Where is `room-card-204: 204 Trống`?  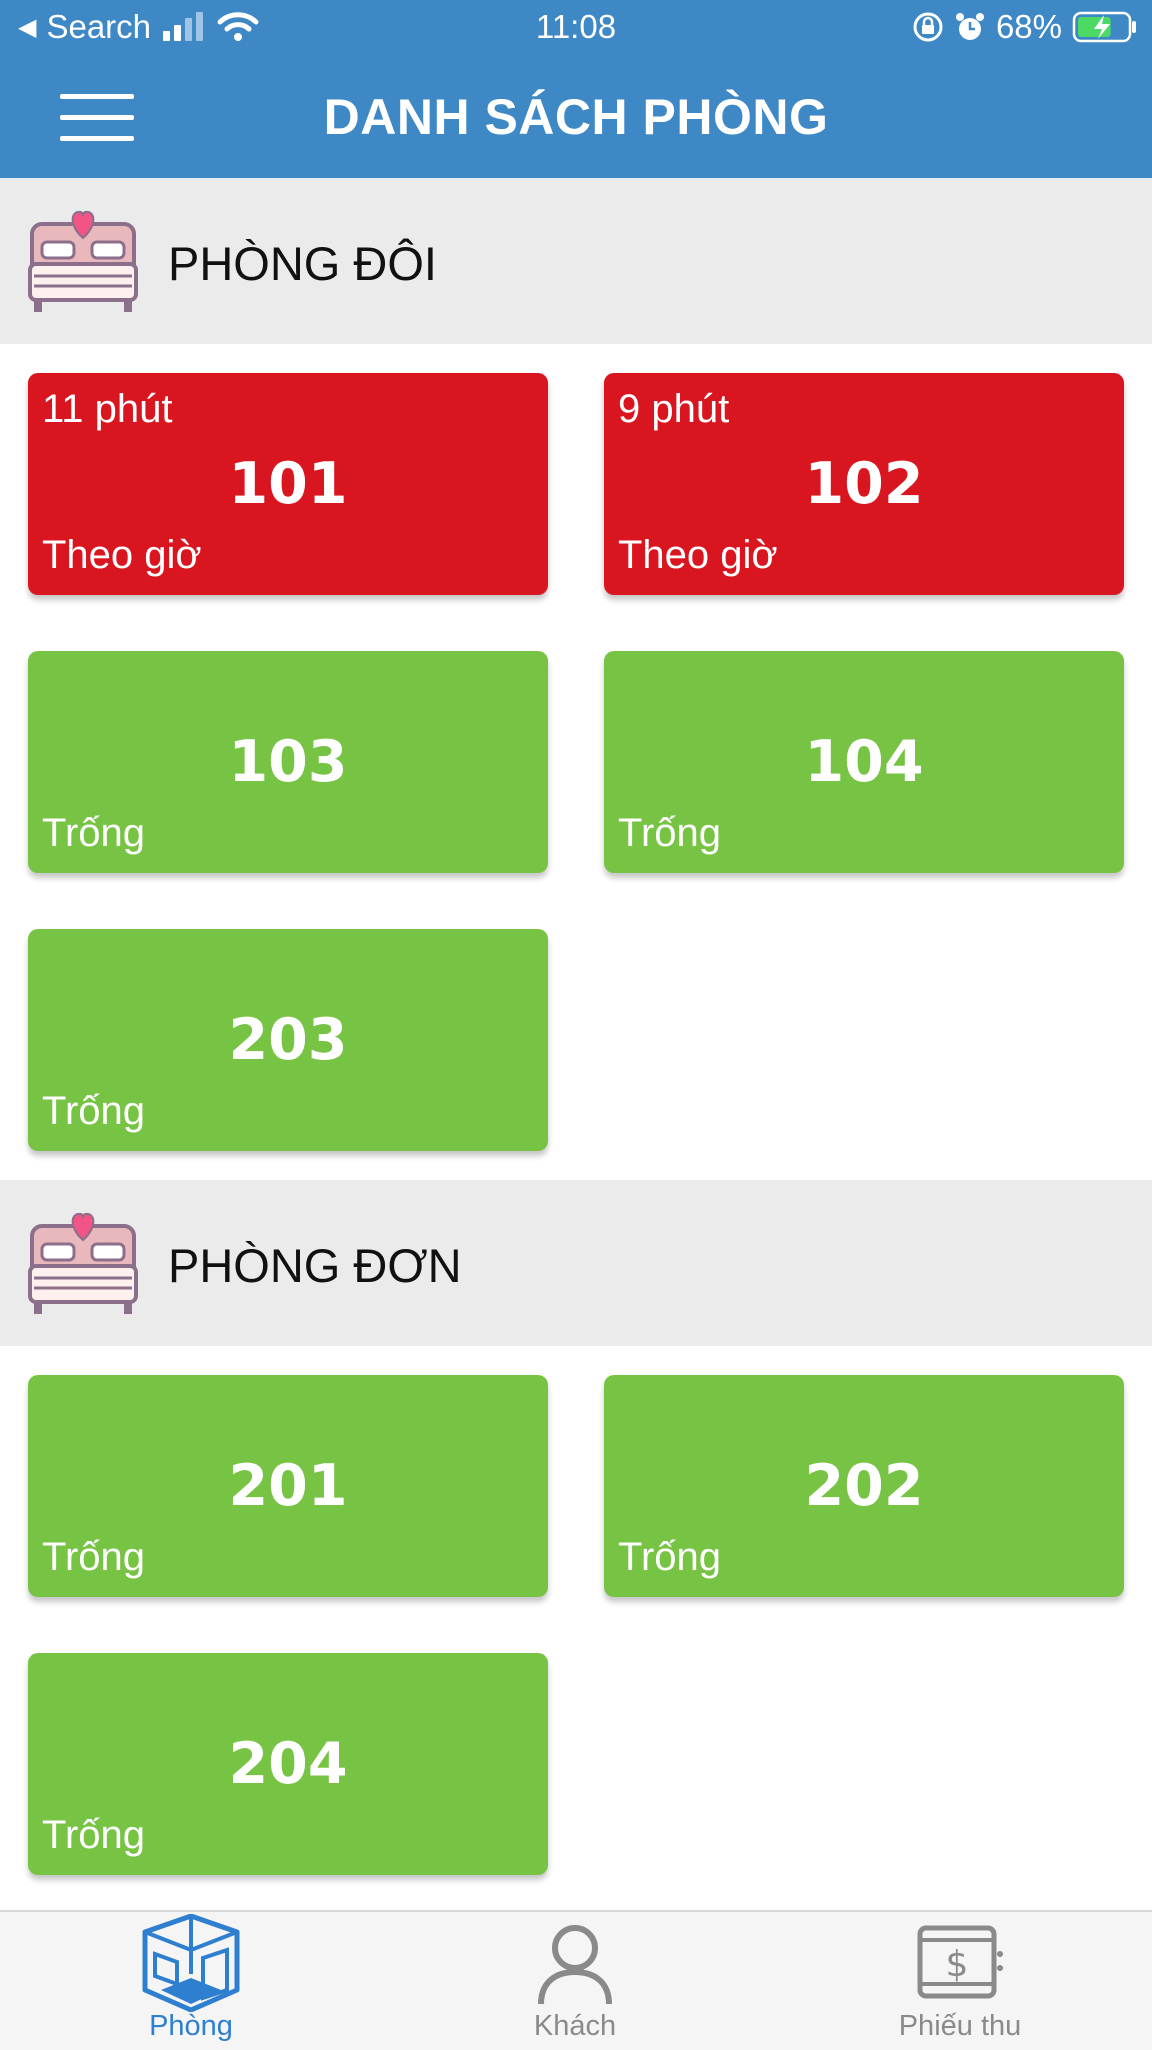
room-card-204: 204 Trống is located at coordinates (288, 1764).